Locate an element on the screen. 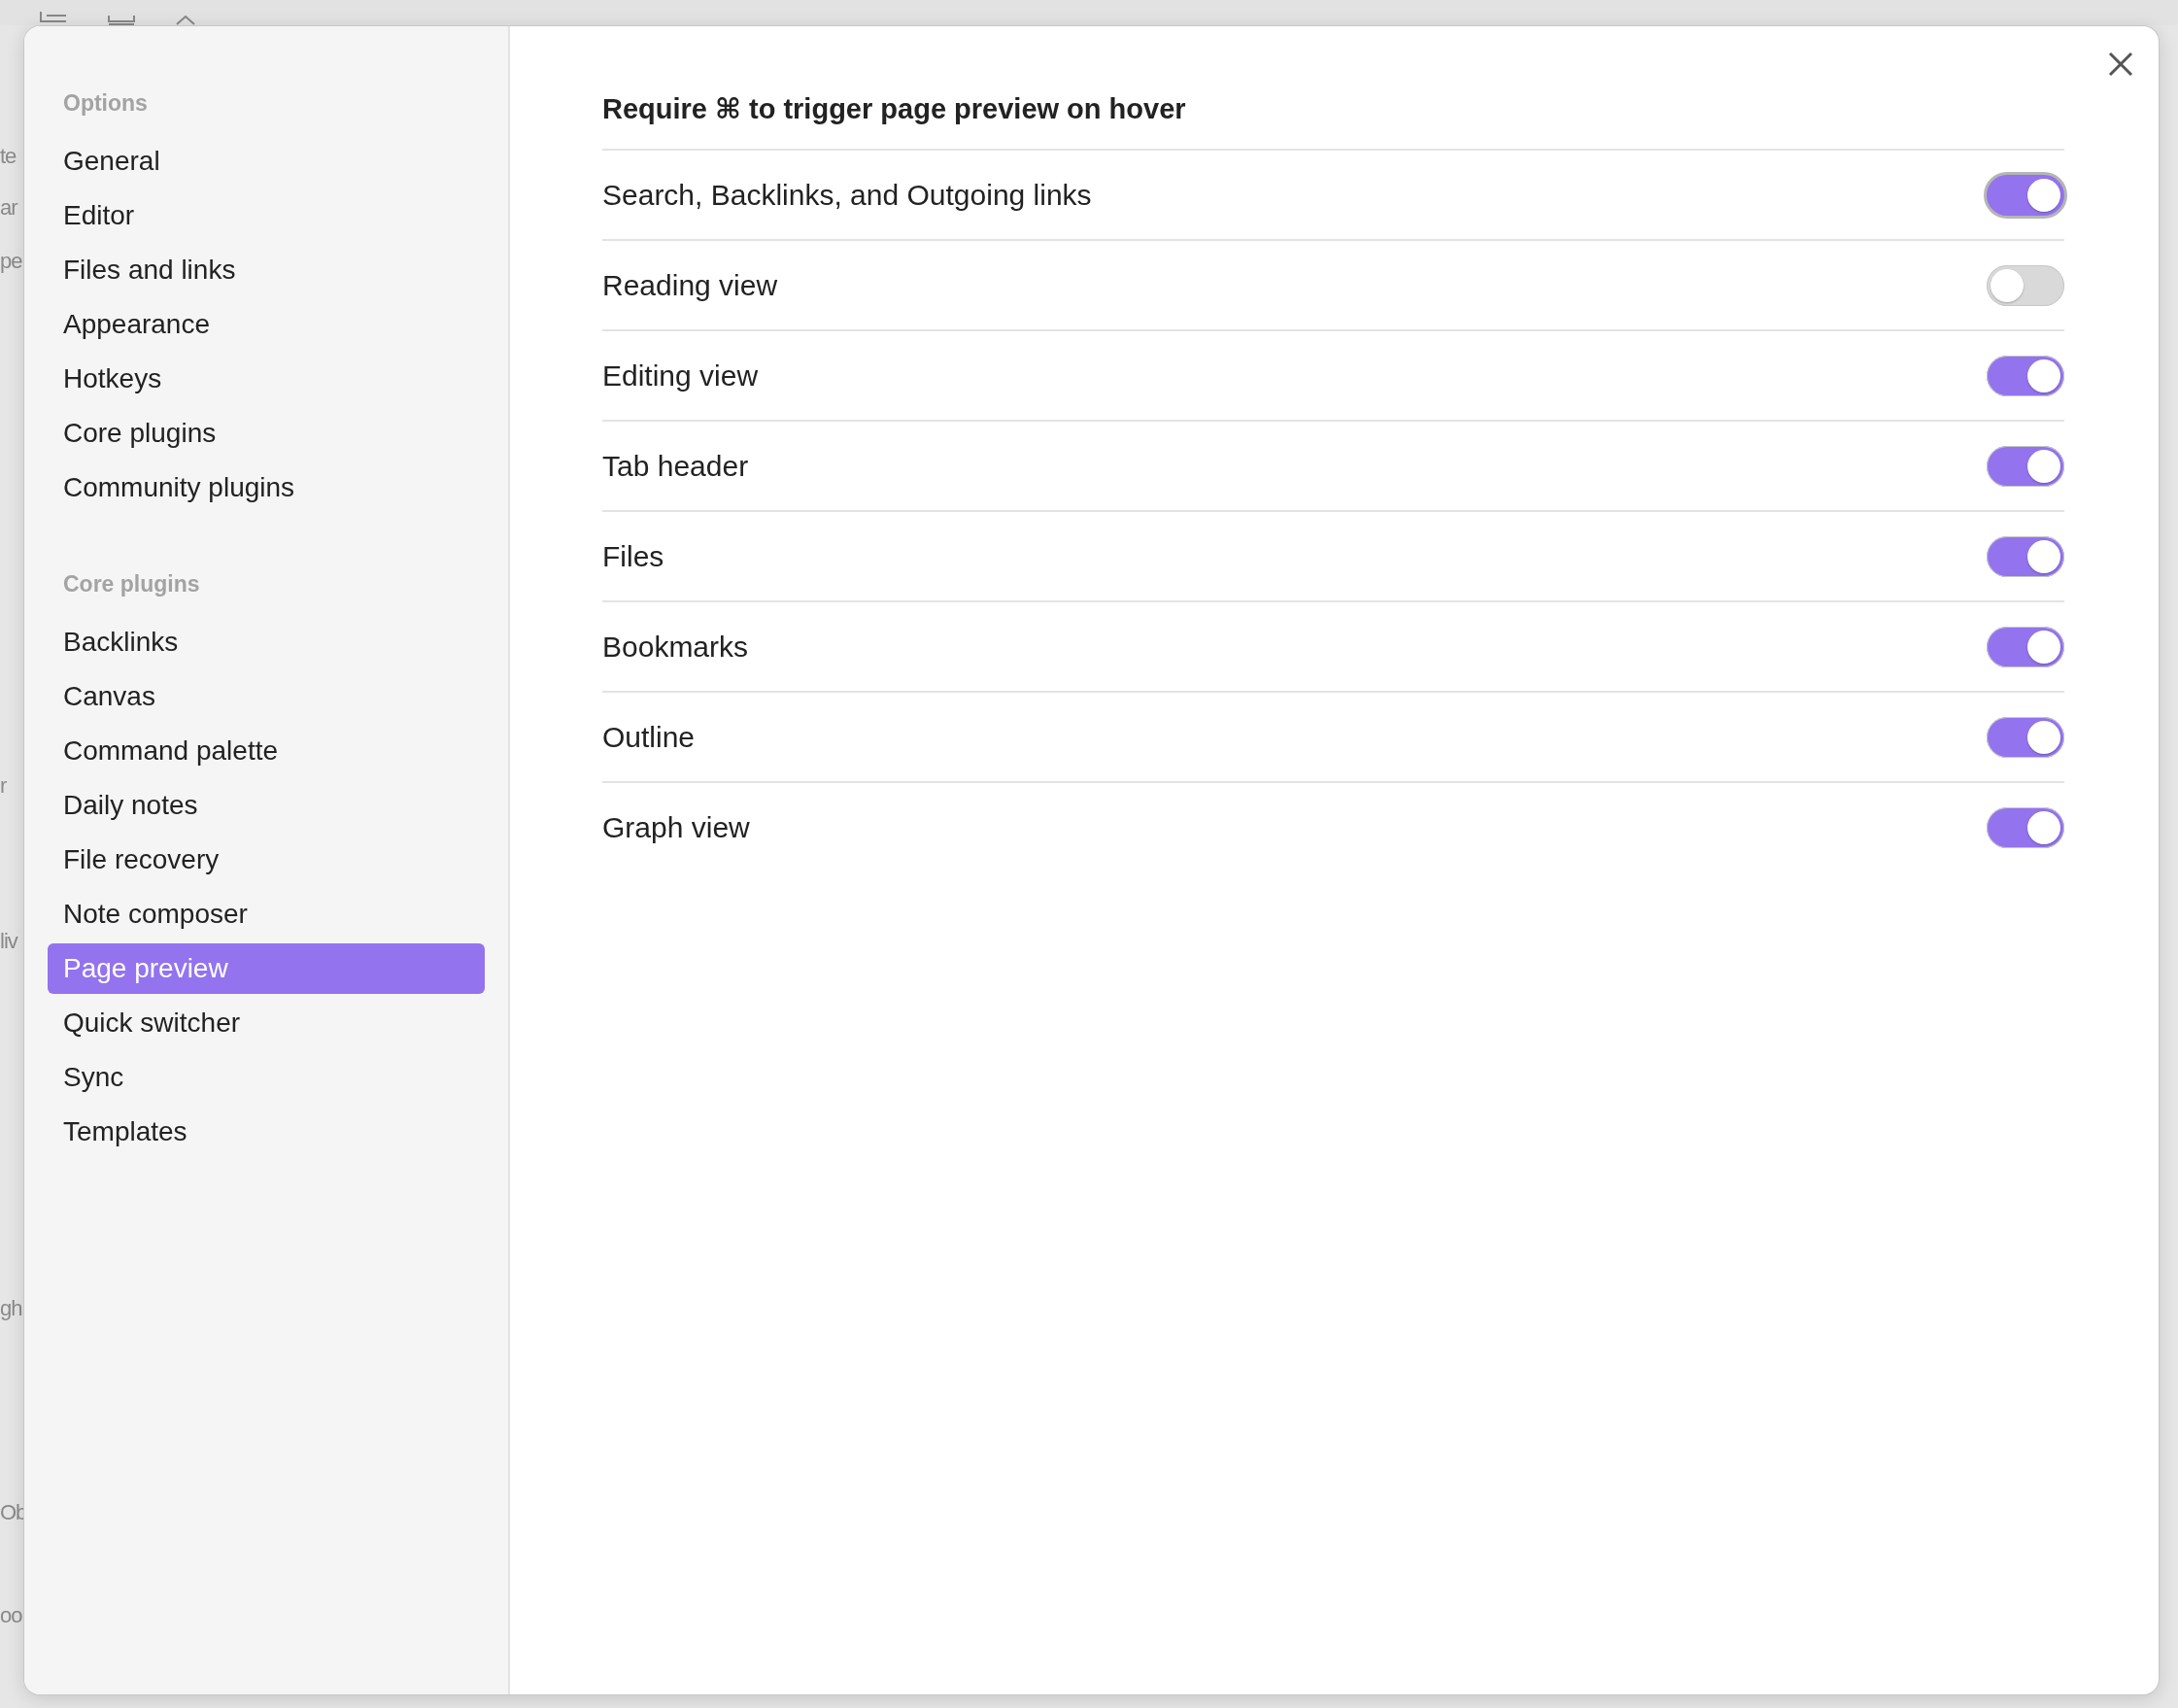 The height and width of the screenshot is (1708, 2178). list-icon is located at coordinates (53, 18).